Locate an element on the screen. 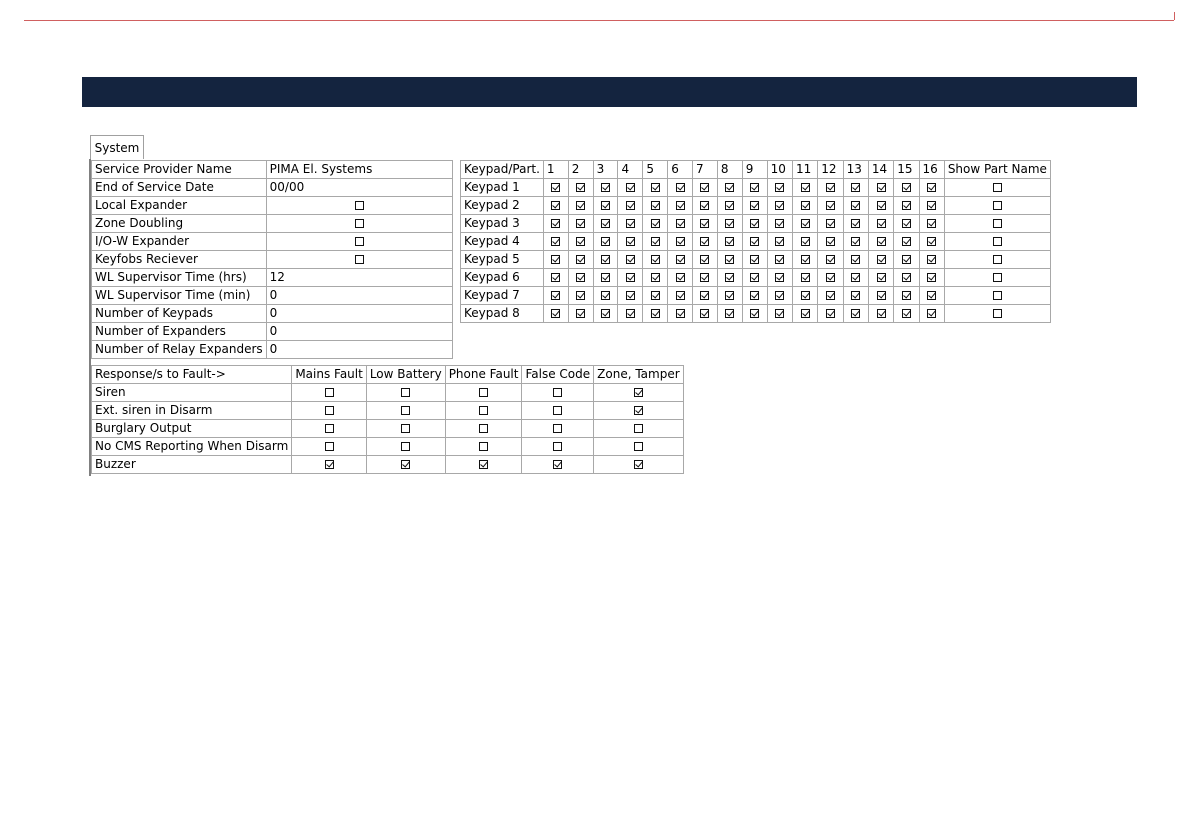 The image size is (1191, 839). settings-value-field: PIMA El. Systems is located at coordinates (359, 169).